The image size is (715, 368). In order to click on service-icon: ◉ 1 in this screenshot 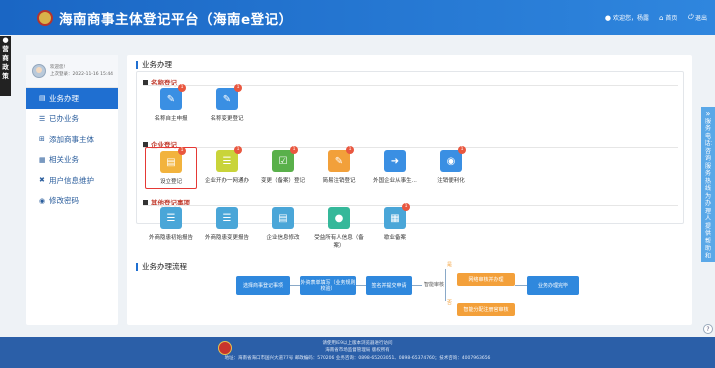, I will do `click(453, 159)`.